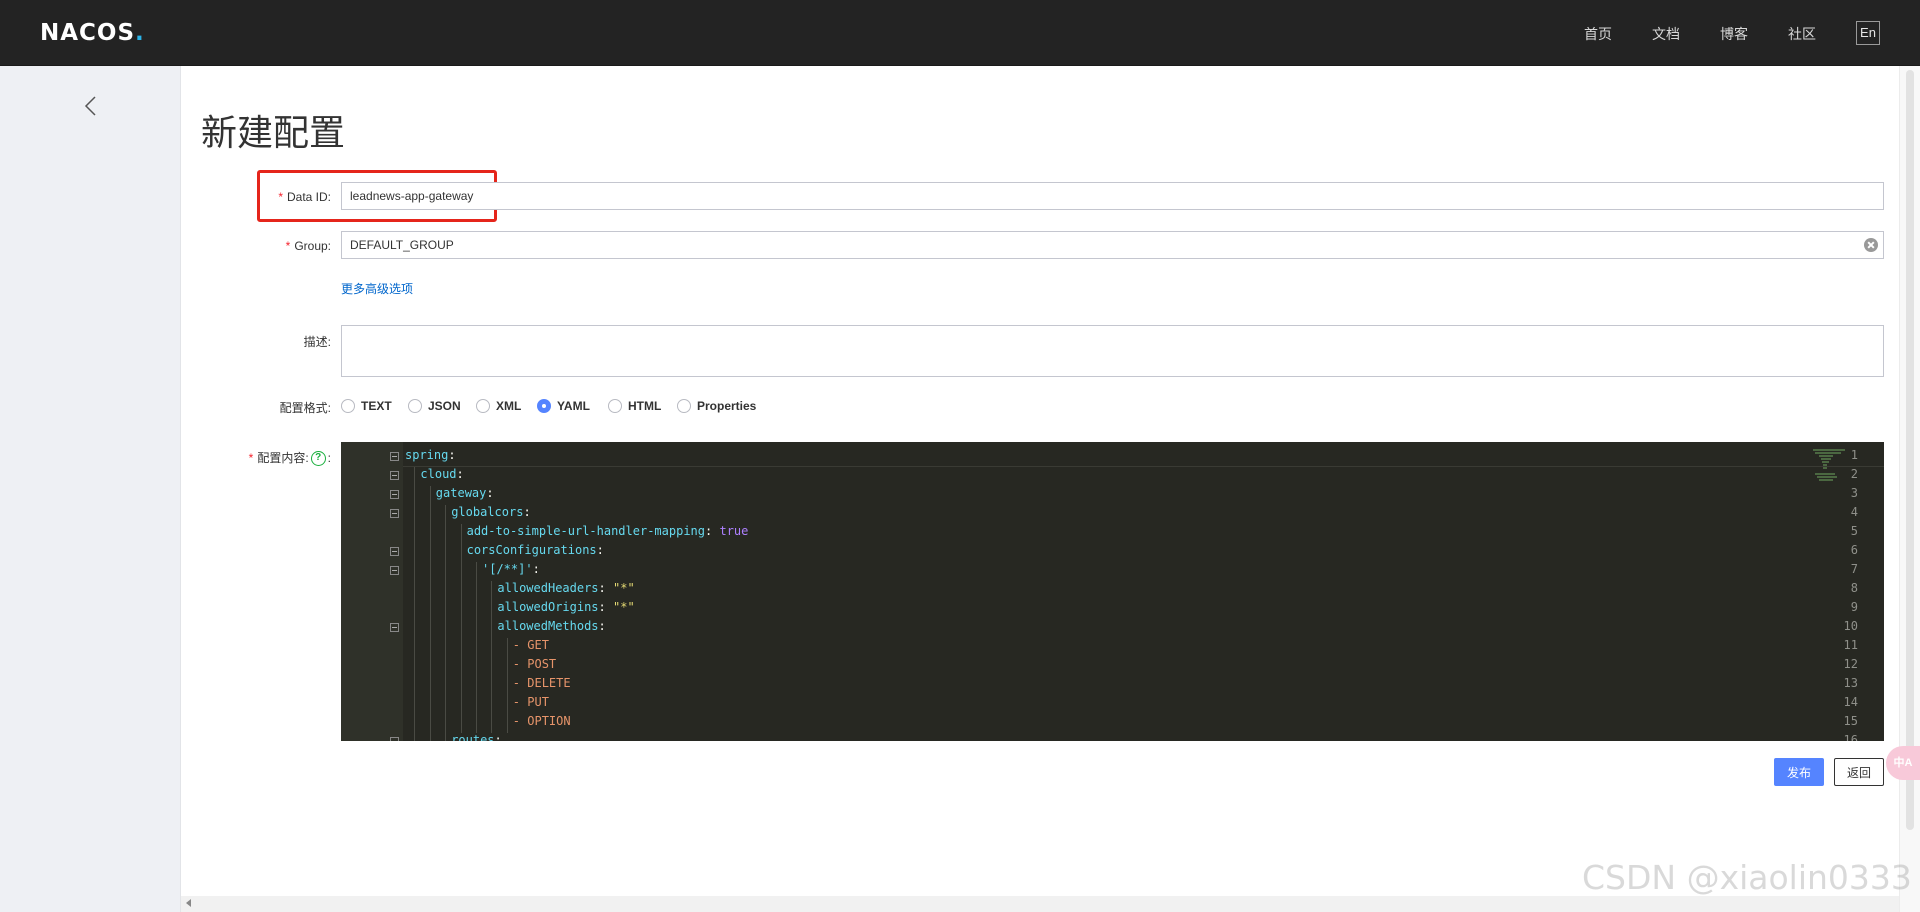 The height and width of the screenshot is (912, 1920). What do you see at coordinates (1854, 493) in the screenshot?
I see `line-number: 3` at bounding box center [1854, 493].